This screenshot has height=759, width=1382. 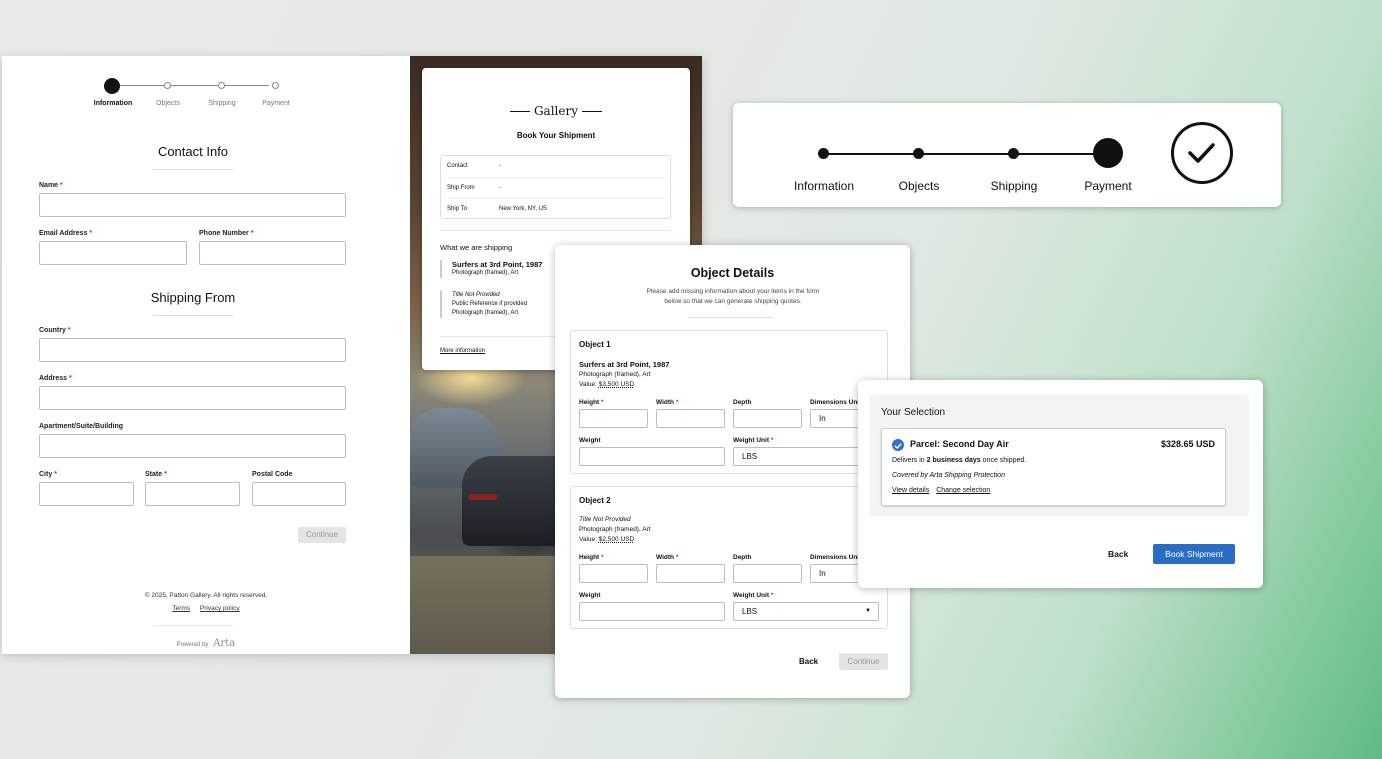 What do you see at coordinates (220, 608) in the screenshot?
I see `privacy-link: Privacy policy` at bounding box center [220, 608].